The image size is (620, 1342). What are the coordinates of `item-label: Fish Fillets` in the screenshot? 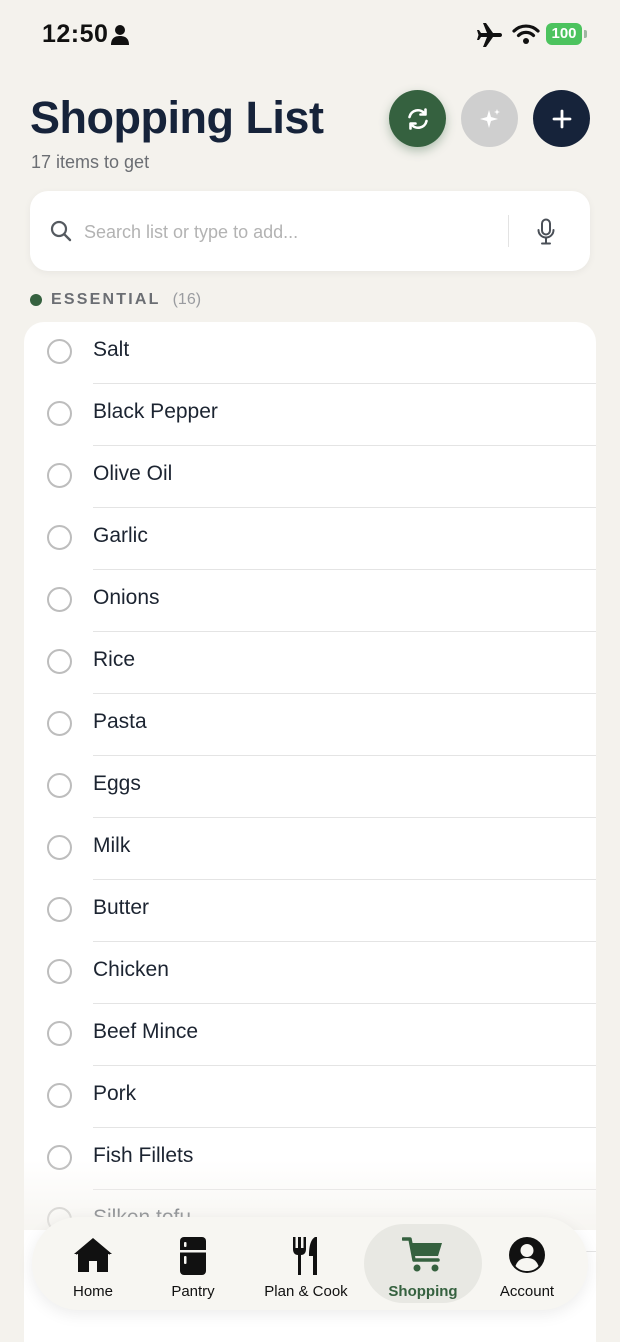 It's located at (143, 1155).